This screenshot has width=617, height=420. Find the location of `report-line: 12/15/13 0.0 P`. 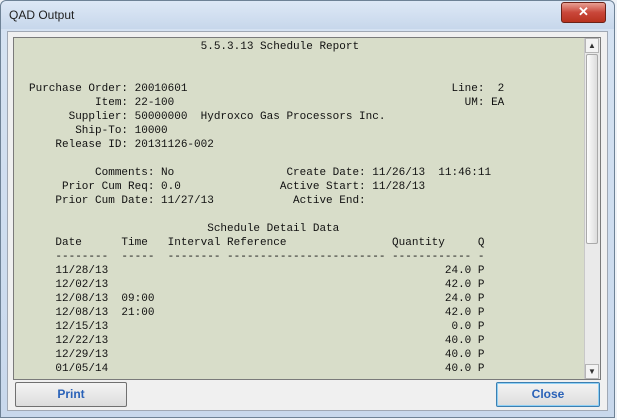

report-line: 12/15/13 0.0 P is located at coordinates (257, 327).